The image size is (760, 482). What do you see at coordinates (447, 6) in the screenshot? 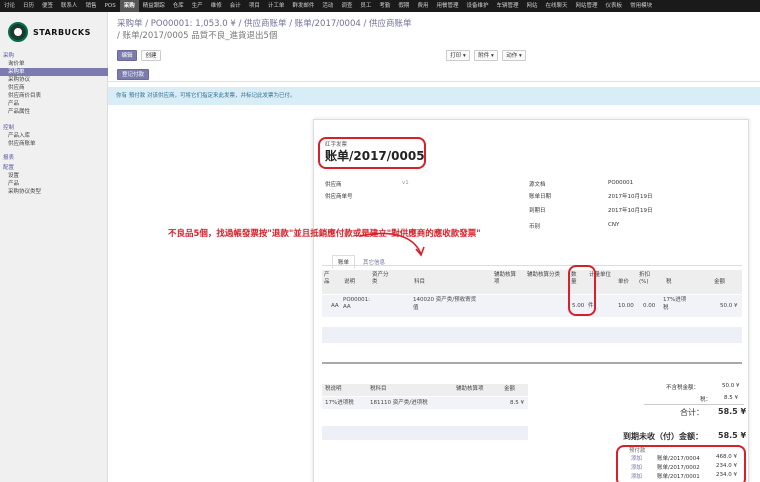
I see `topnav-item: 用餐管理` at bounding box center [447, 6].